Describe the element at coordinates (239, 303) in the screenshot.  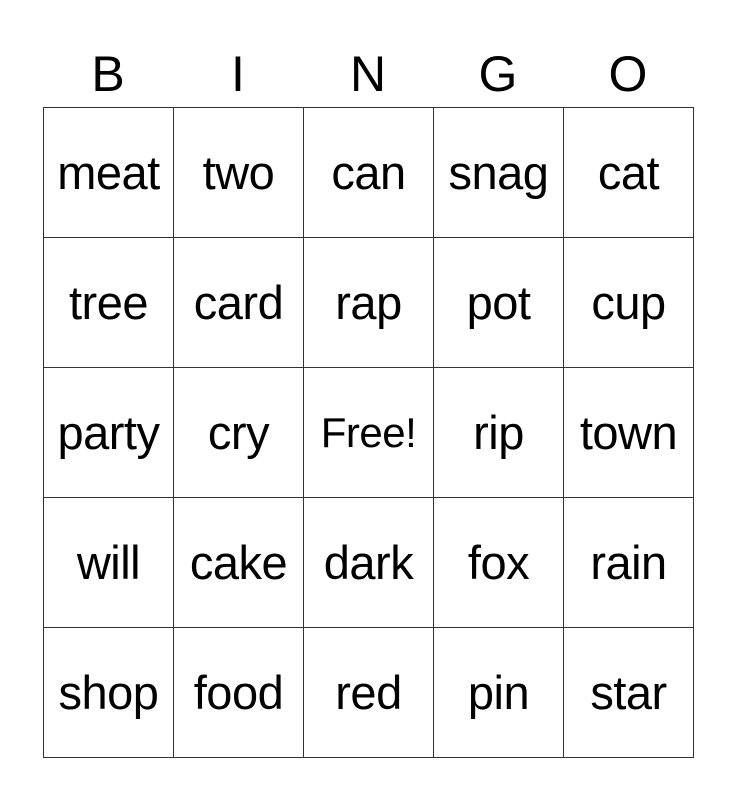
I see `bingo-cell: card` at that location.